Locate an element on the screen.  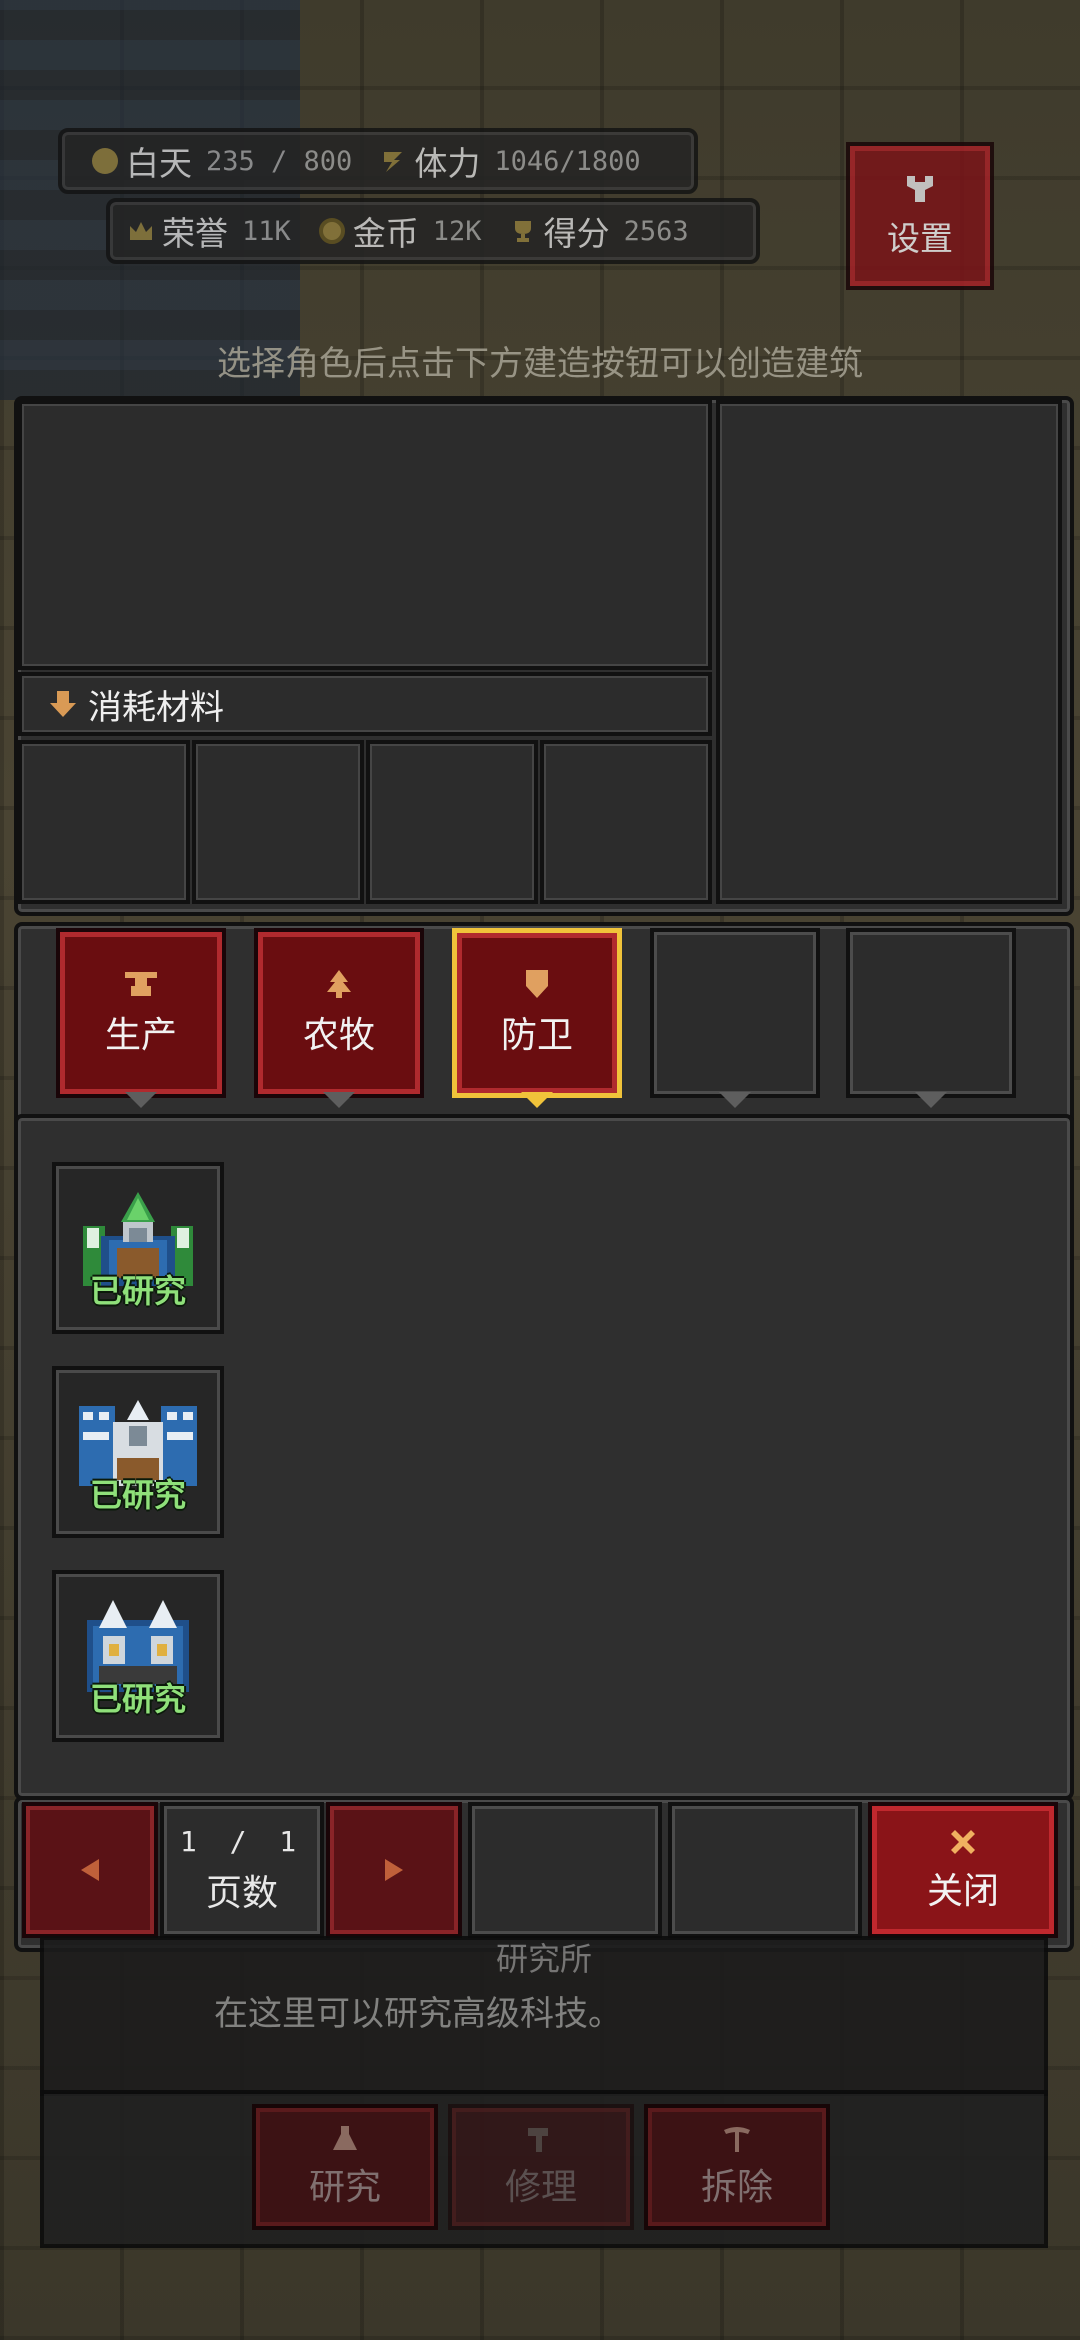
sun-icon is located at coordinates (105, 161).